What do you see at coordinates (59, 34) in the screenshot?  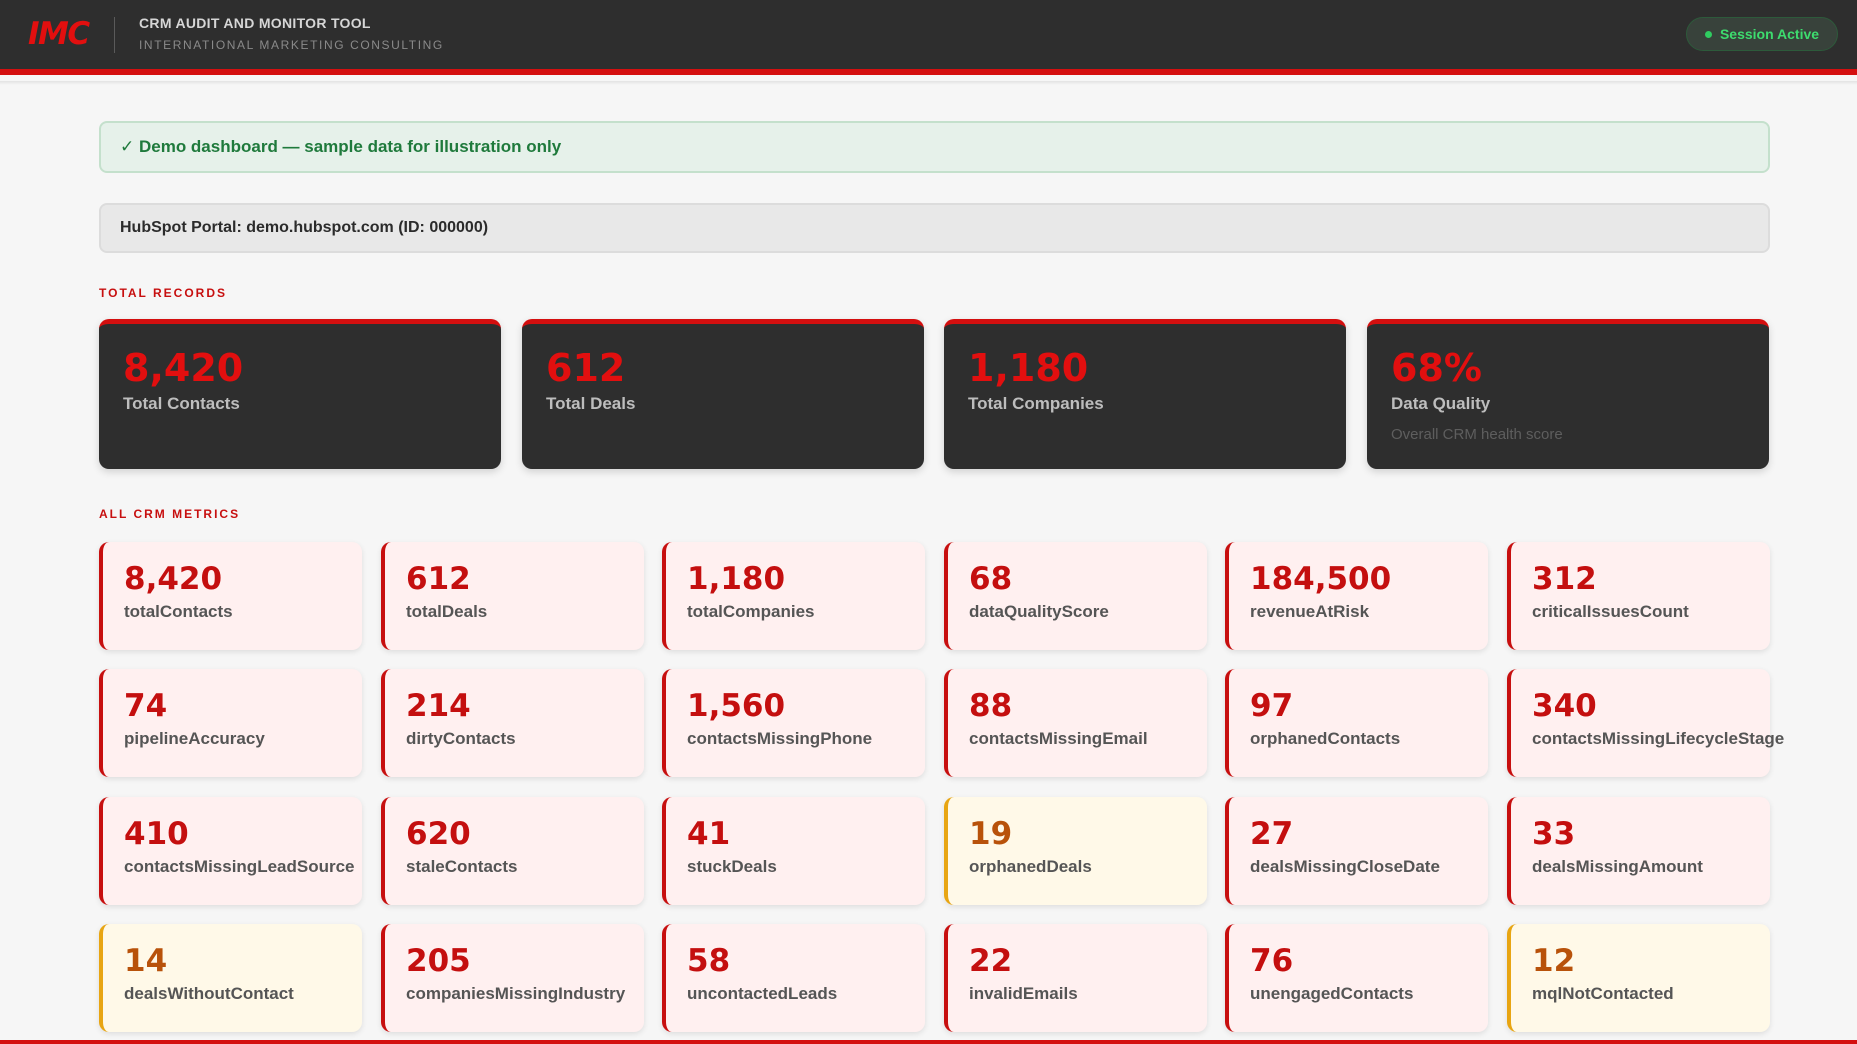 I see `imc-logo: IMC` at bounding box center [59, 34].